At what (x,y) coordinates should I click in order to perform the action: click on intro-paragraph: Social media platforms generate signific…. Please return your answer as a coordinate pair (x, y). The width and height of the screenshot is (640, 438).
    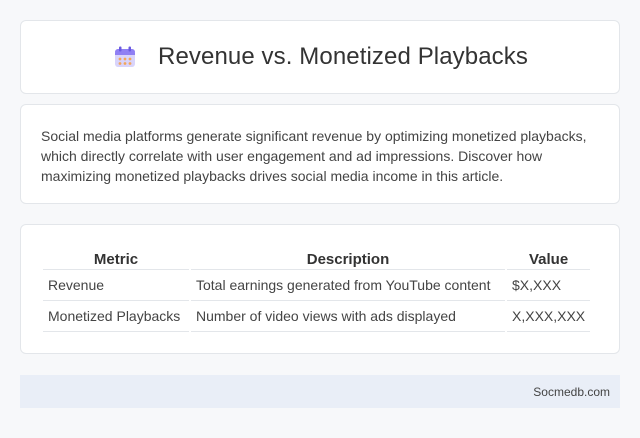
    Looking at the image, I should click on (314, 156).